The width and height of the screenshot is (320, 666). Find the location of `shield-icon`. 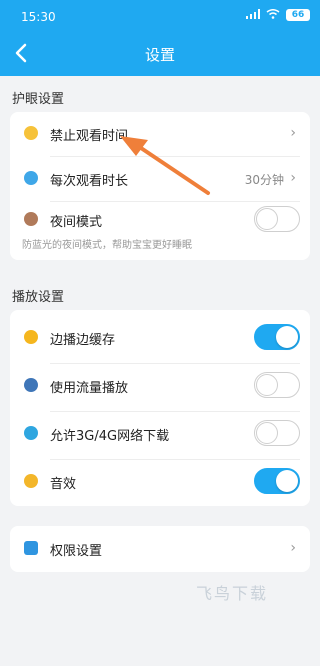

shield-icon is located at coordinates (31, 548).